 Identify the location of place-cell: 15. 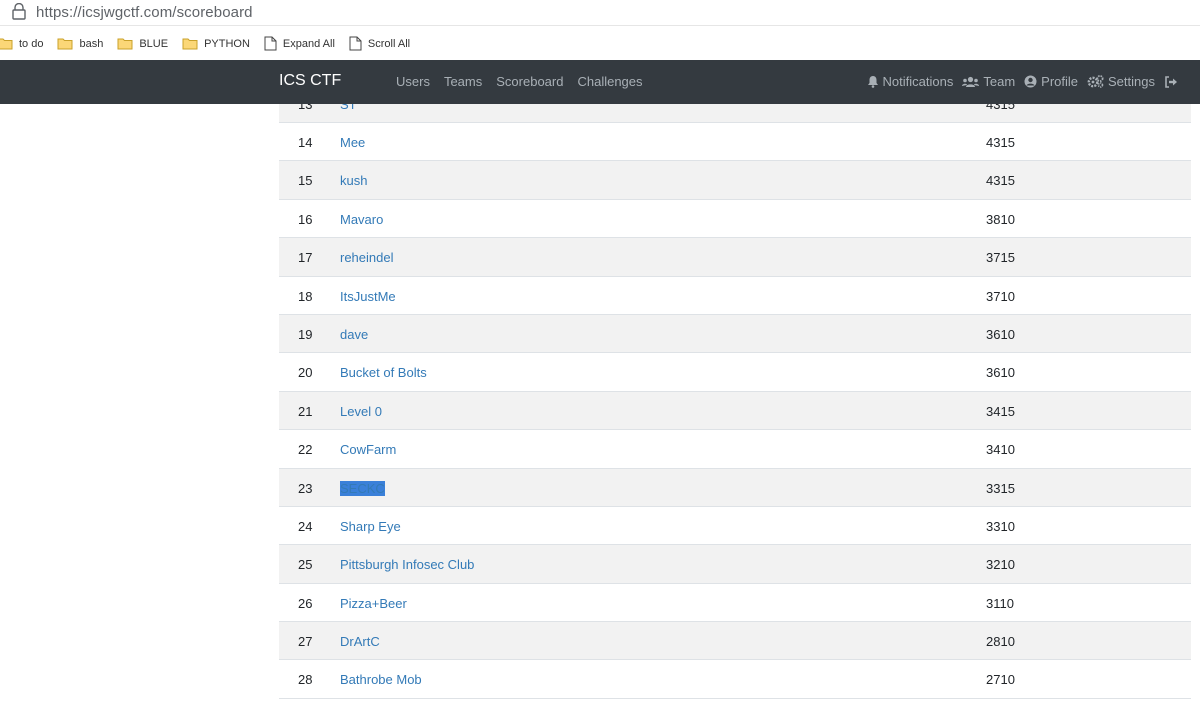
(305, 181).